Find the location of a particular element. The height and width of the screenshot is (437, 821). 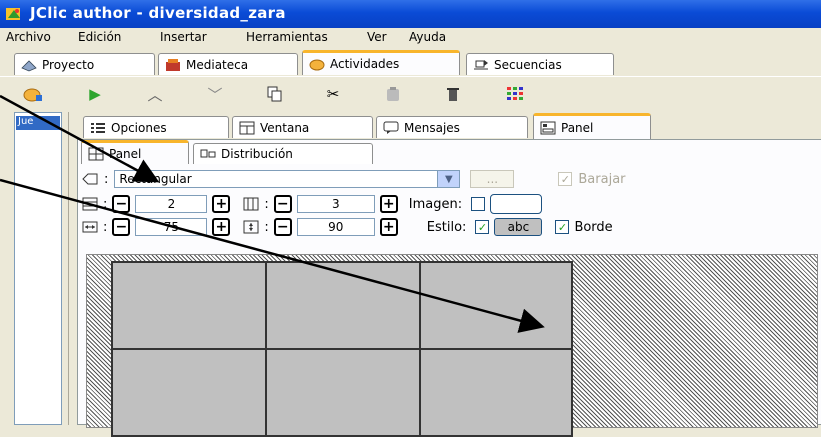

activity-list: Jue is located at coordinates (38, 268).